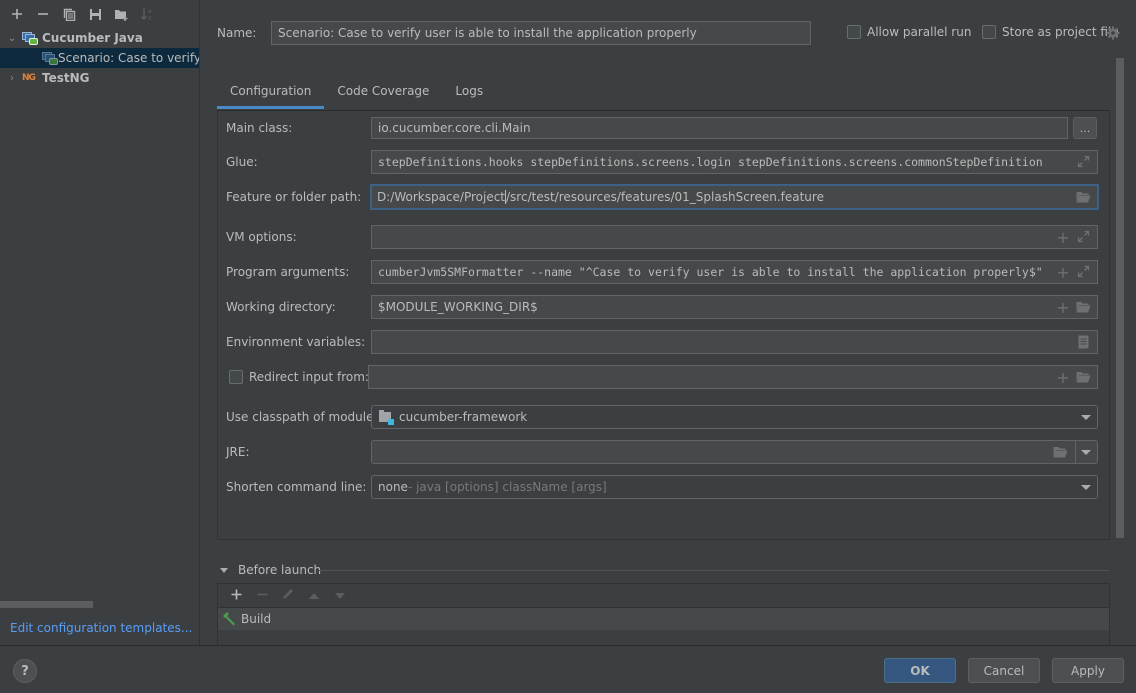 The height and width of the screenshot is (693, 1136). Describe the element at coordinates (734, 417) in the screenshot. I see `classpath-module-select: cucumber-framework` at that location.